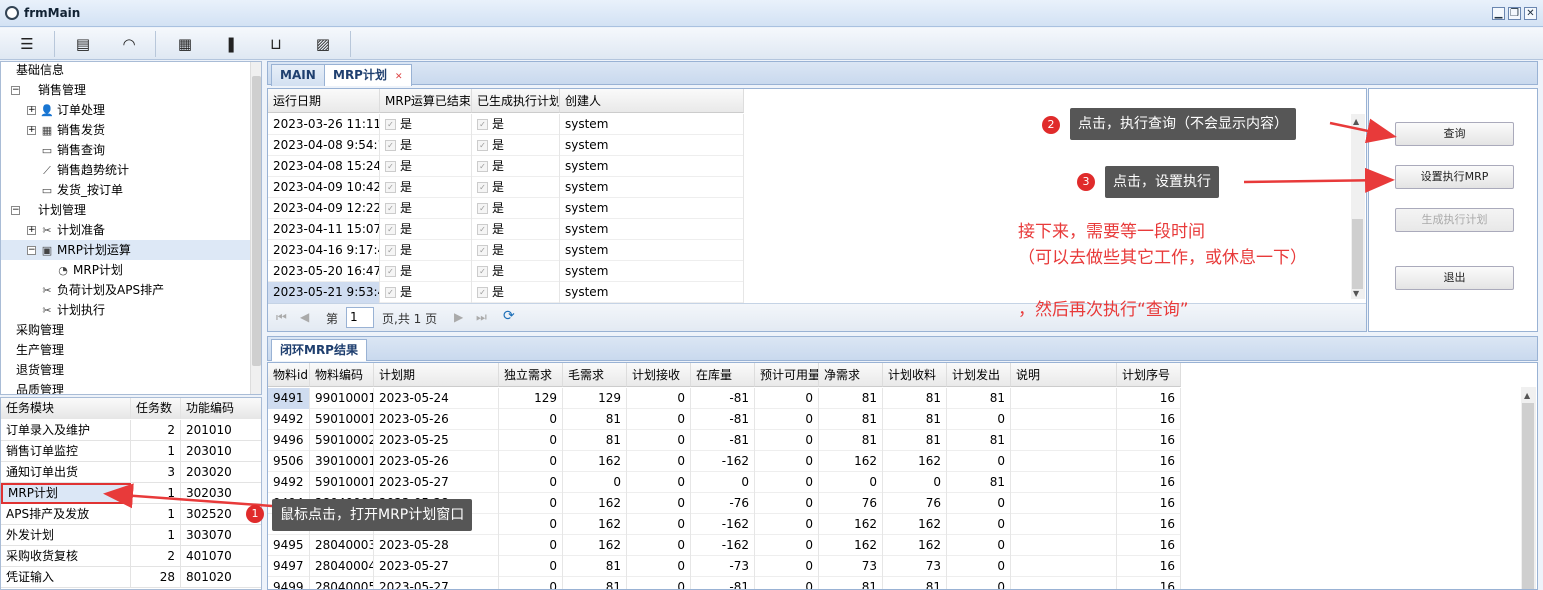 This screenshot has height=590, width=1543. Describe the element at coordinates (1363, 131) in the screenshot. I see `arrow-to-query-button` at that location.